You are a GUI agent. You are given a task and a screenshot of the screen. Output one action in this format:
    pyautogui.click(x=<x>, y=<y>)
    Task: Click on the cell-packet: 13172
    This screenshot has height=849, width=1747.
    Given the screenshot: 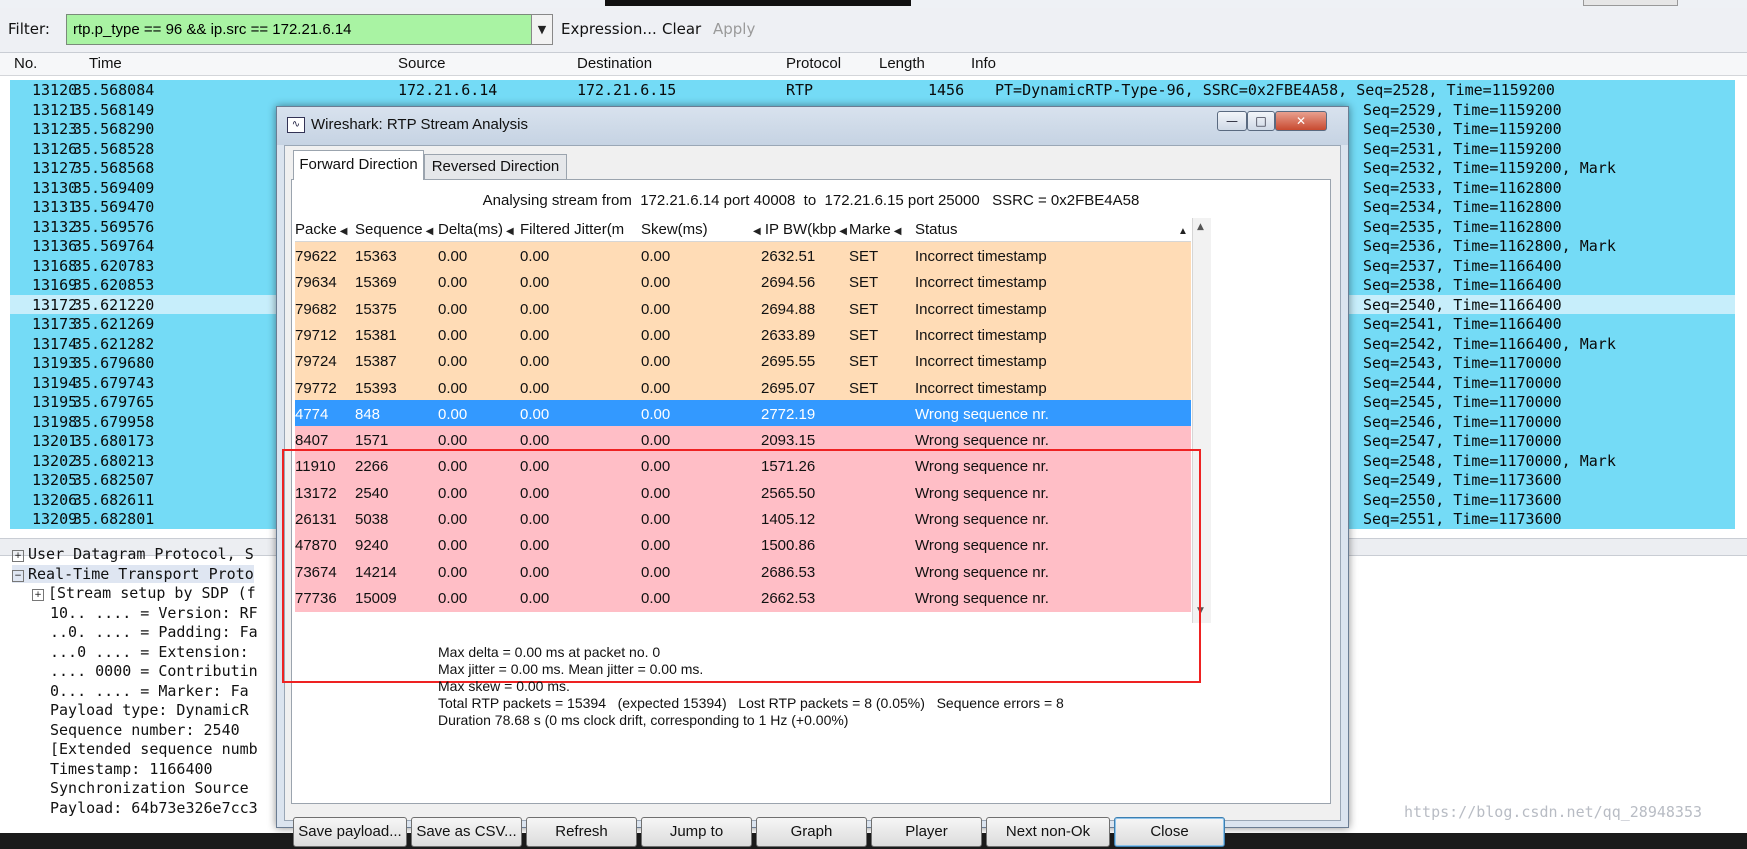 What is the action you would take?
    pyautogui.click(x=316, y=493)
    